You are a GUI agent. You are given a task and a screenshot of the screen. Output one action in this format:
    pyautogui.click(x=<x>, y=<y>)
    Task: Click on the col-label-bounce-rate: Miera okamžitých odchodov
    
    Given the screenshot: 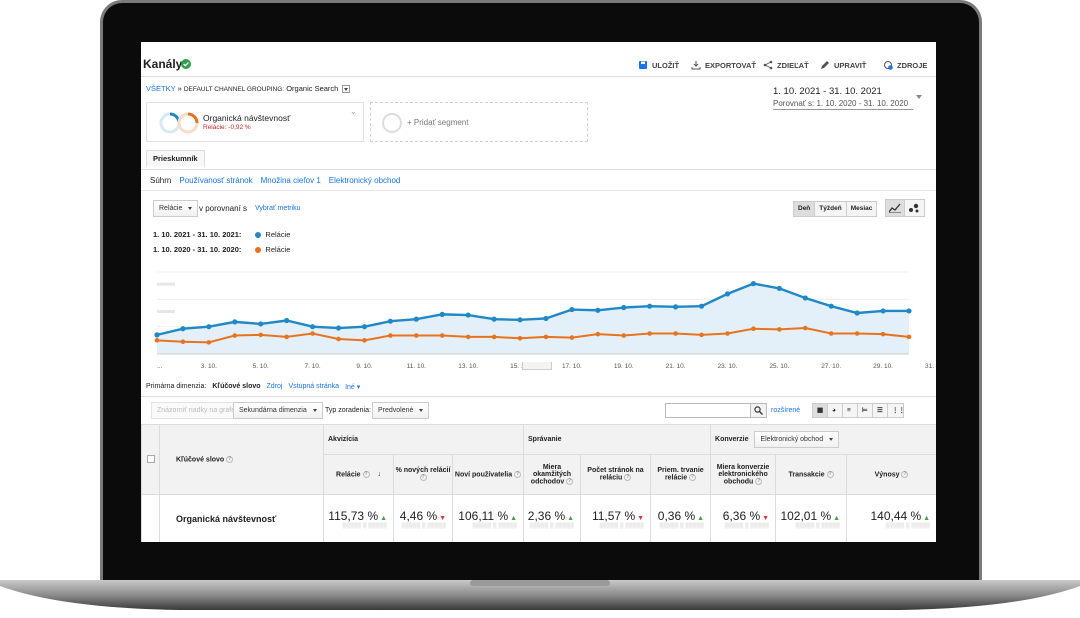 What is the action you would take?
    pyautogui.click(x=551, y=474)
    